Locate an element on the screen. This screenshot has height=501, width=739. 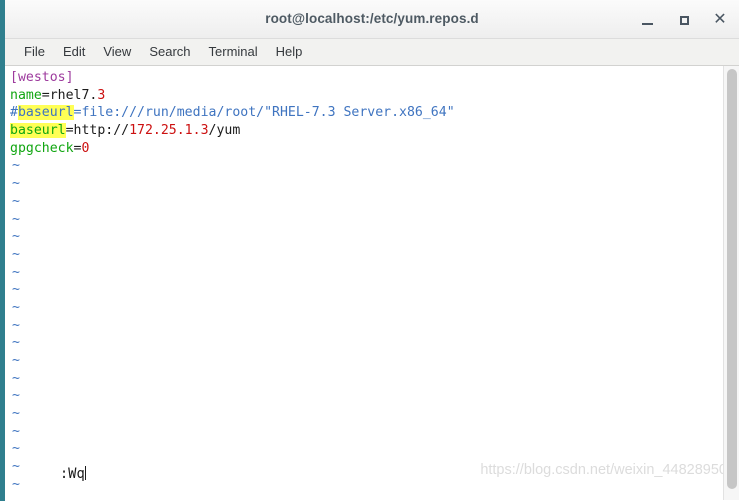
menu-item-help: Help is located at coordinates (289, 52).